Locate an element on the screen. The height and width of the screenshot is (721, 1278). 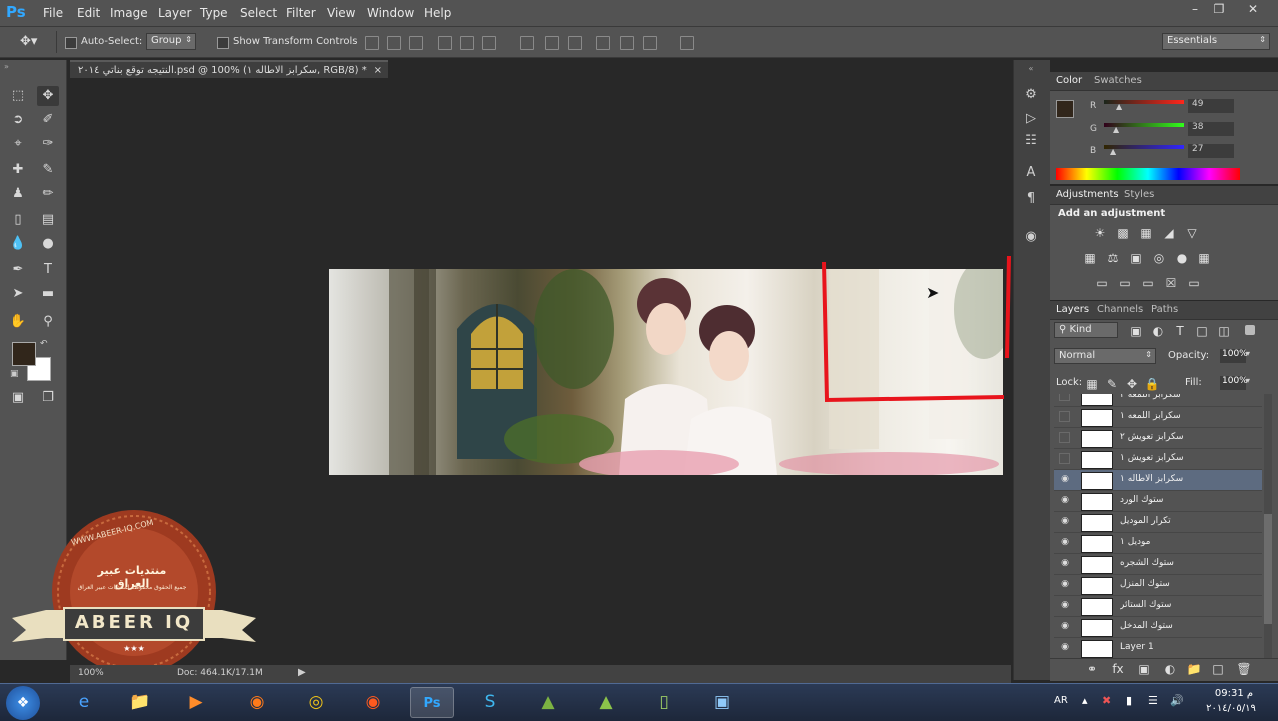
layer-name: ستوك المنزل is located at coordinates (1180, 584).